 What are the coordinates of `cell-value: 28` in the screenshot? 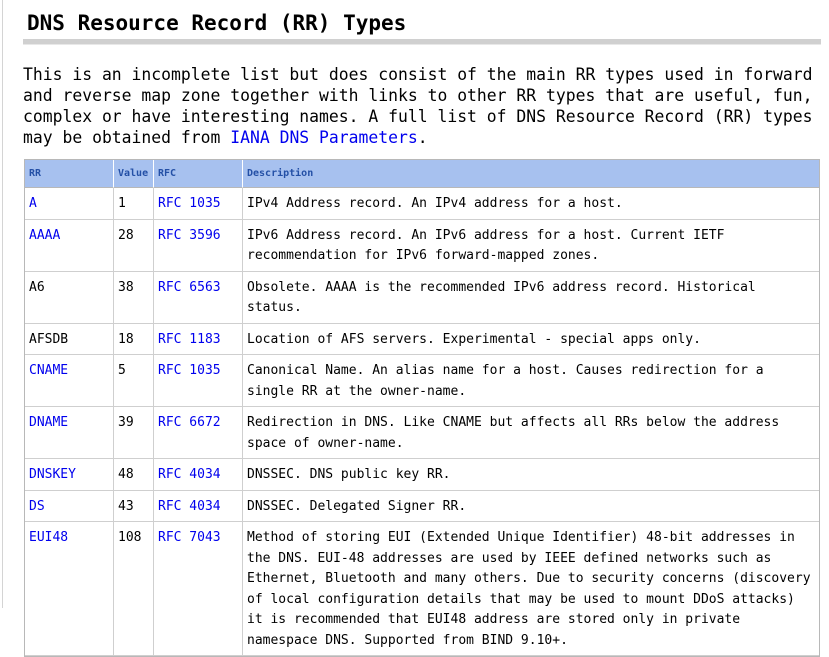 It's located at (134, 245).